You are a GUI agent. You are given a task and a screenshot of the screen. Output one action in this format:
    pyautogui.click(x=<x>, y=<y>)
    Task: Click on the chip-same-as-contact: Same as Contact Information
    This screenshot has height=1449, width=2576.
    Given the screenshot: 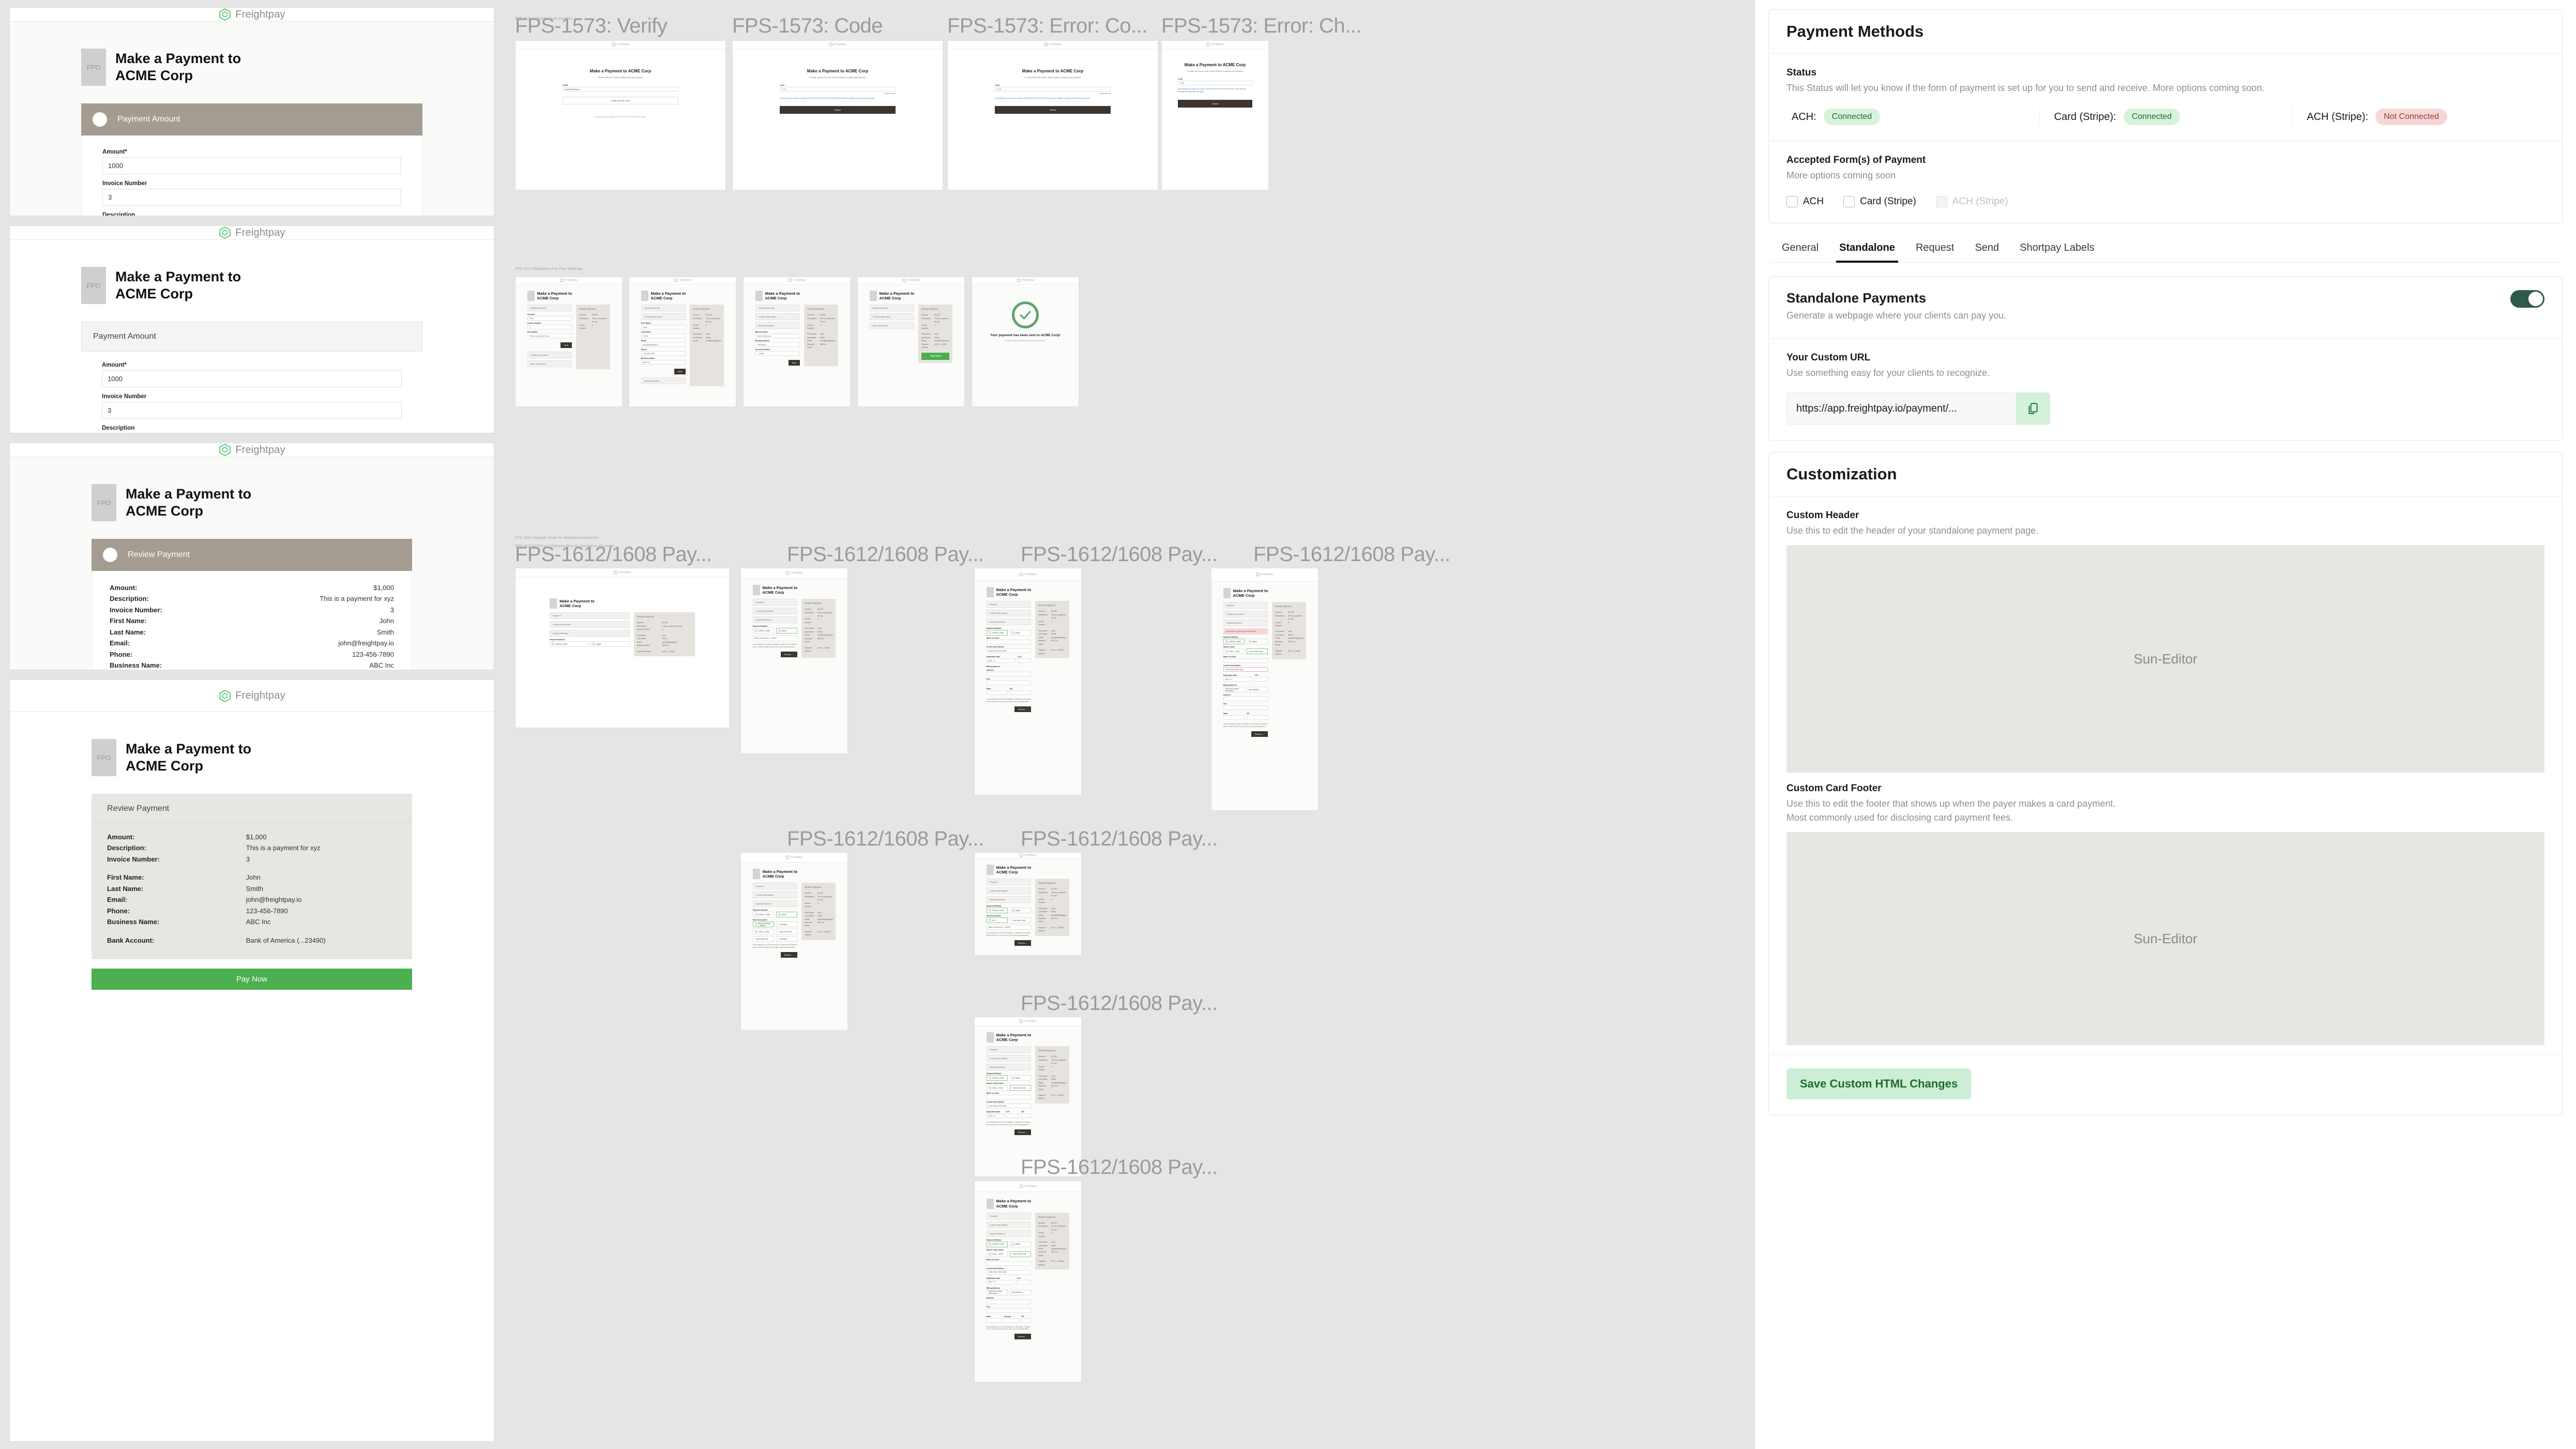 What is the action you would take?
    pyautogui.click(x=1234, y=690)
    